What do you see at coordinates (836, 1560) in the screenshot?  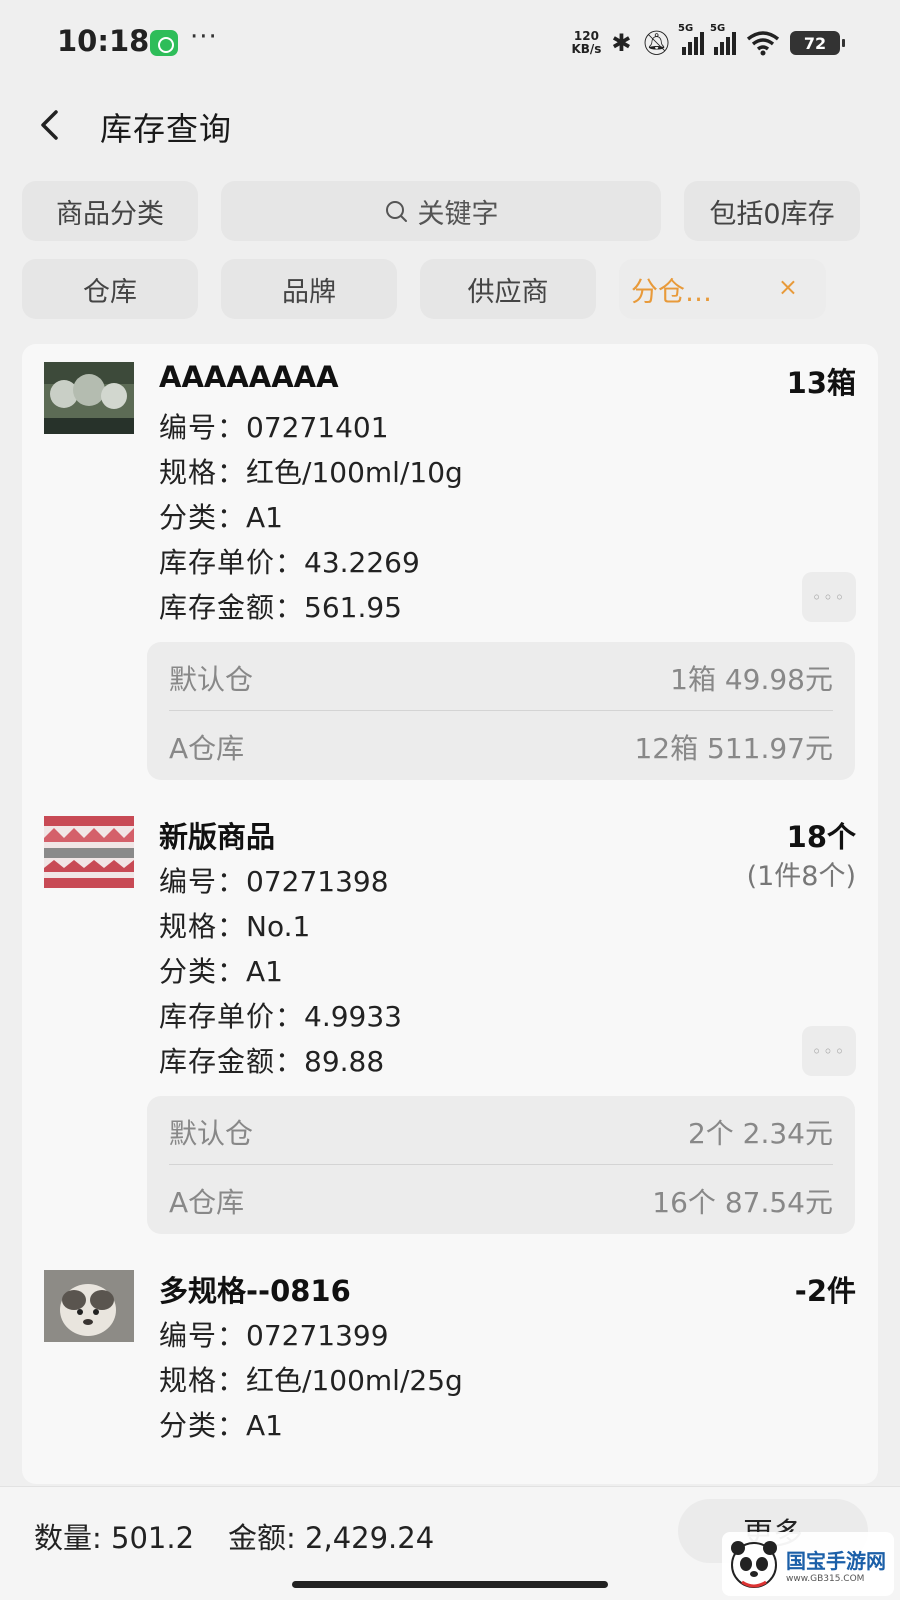 I see `watermark-name: 国宝手游网` at bounding box center [836, 1560].